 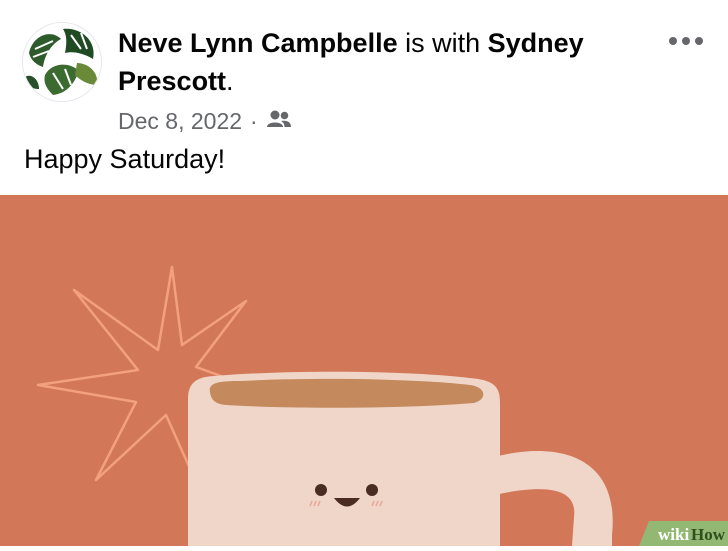 I want to click on with-text: is with, so click(x=442, y=43).